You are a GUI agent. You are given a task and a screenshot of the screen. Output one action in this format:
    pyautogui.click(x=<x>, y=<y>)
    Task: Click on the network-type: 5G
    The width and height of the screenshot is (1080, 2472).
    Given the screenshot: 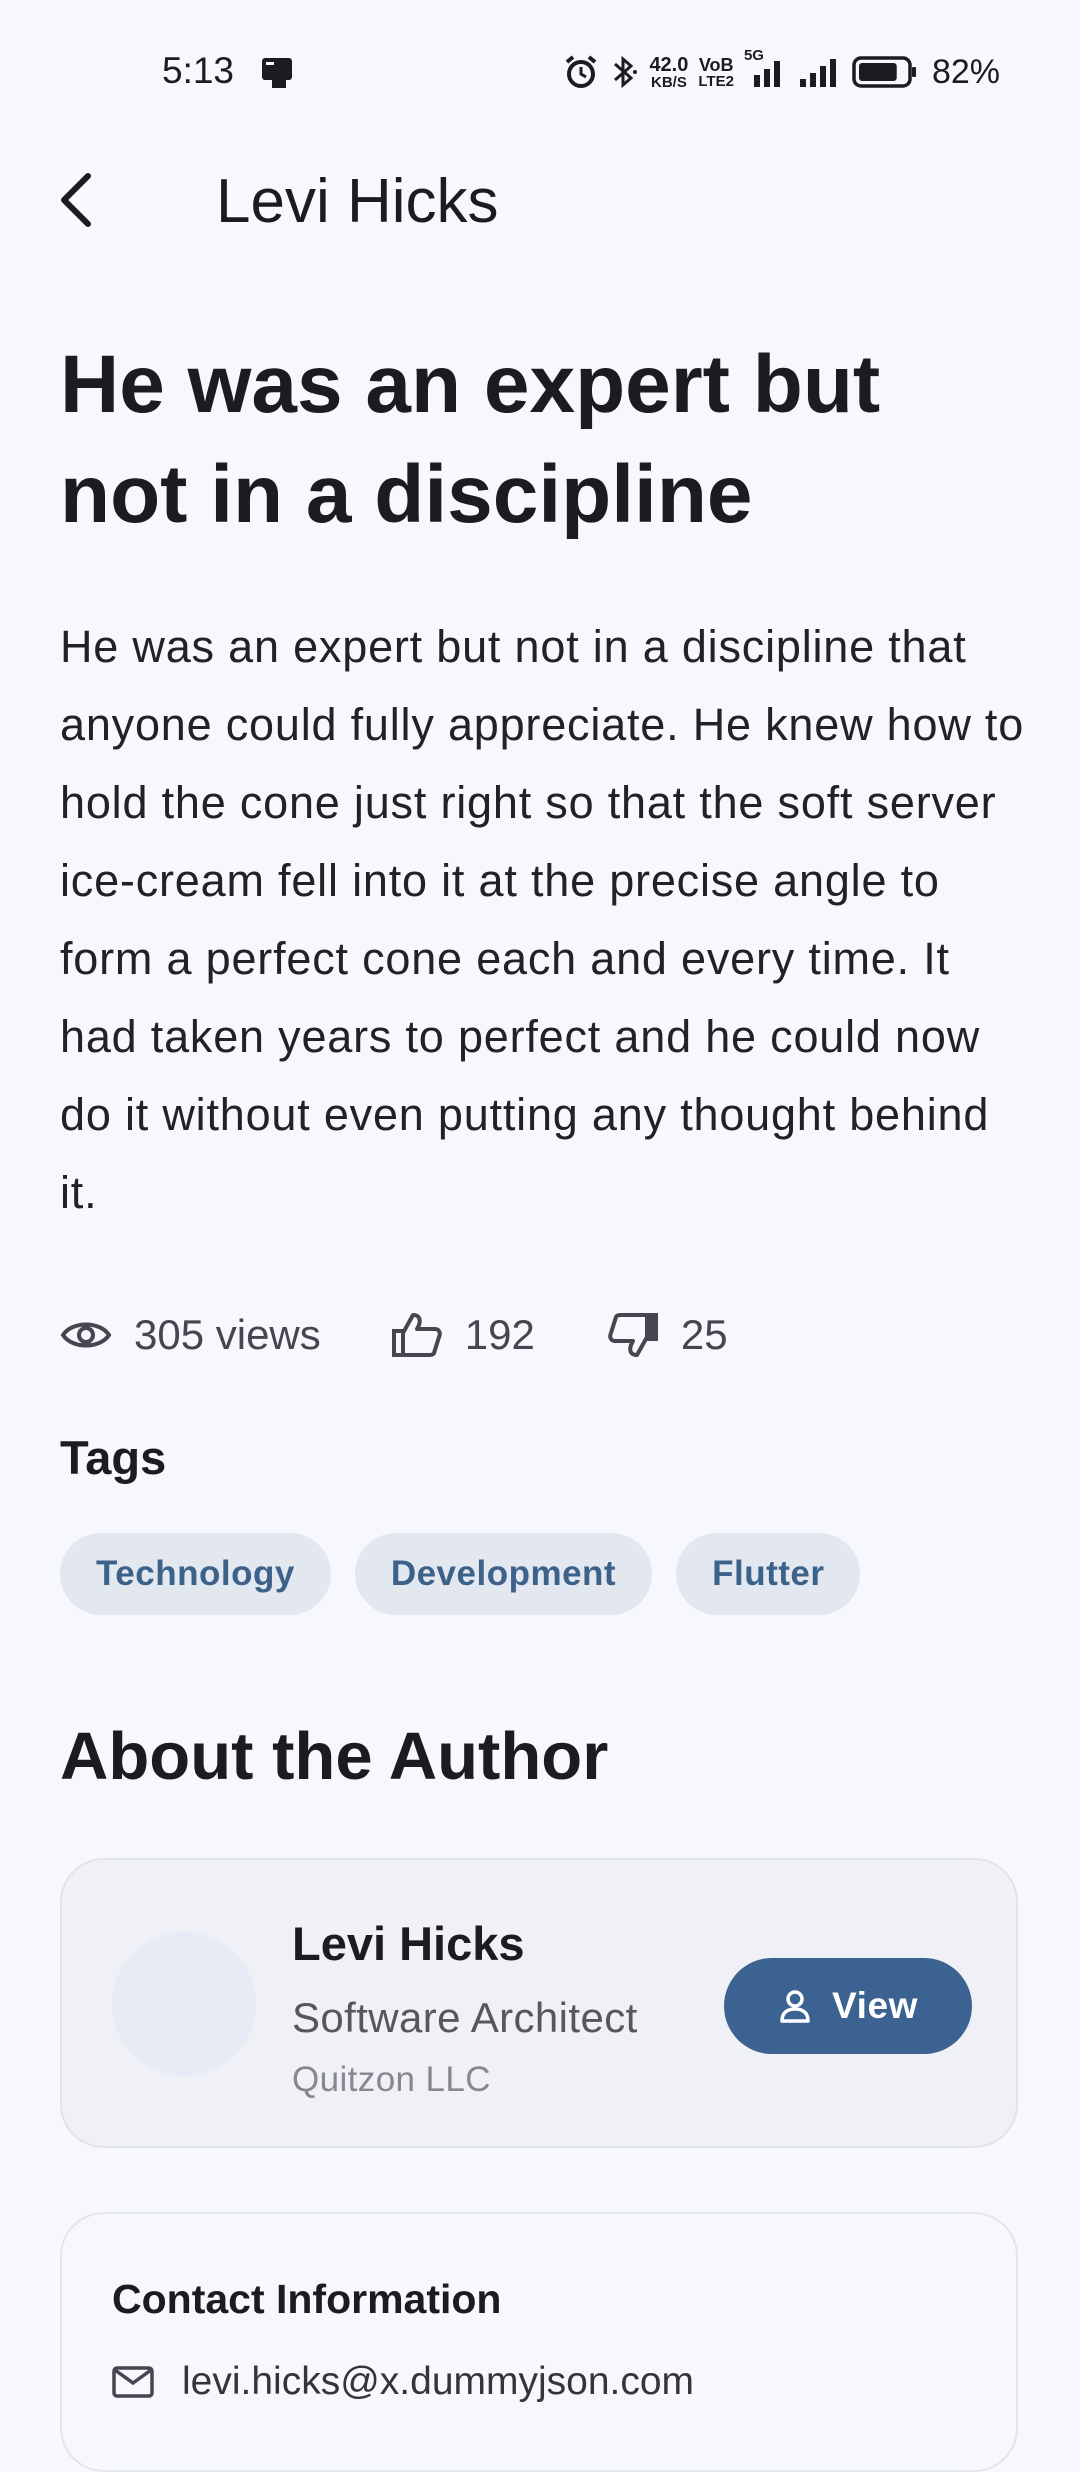 What is the action you would take?
    pyautogui.click(x=753, y=55)
    